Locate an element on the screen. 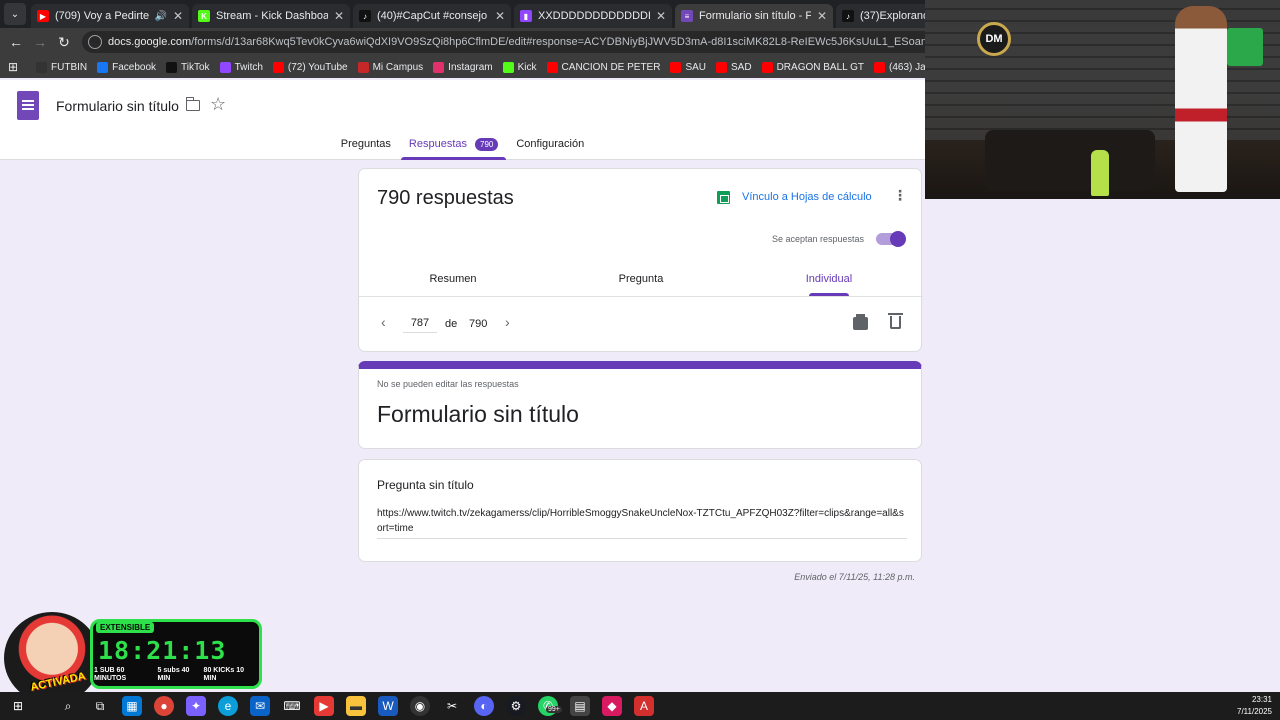 Image resolution: width=1280 pixels, height=720 pixels. delete-response-icon is located at coordinates (895, 321).